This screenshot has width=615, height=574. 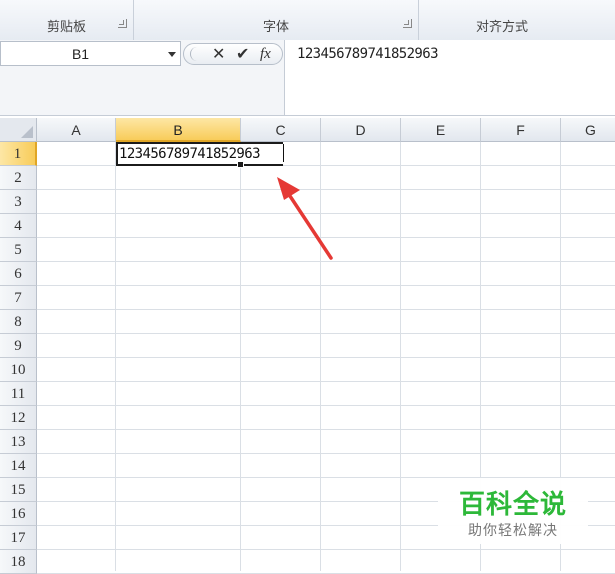 I want to click on watermark: 百科全说 助你轻松解决, so click(x=513, y=511).